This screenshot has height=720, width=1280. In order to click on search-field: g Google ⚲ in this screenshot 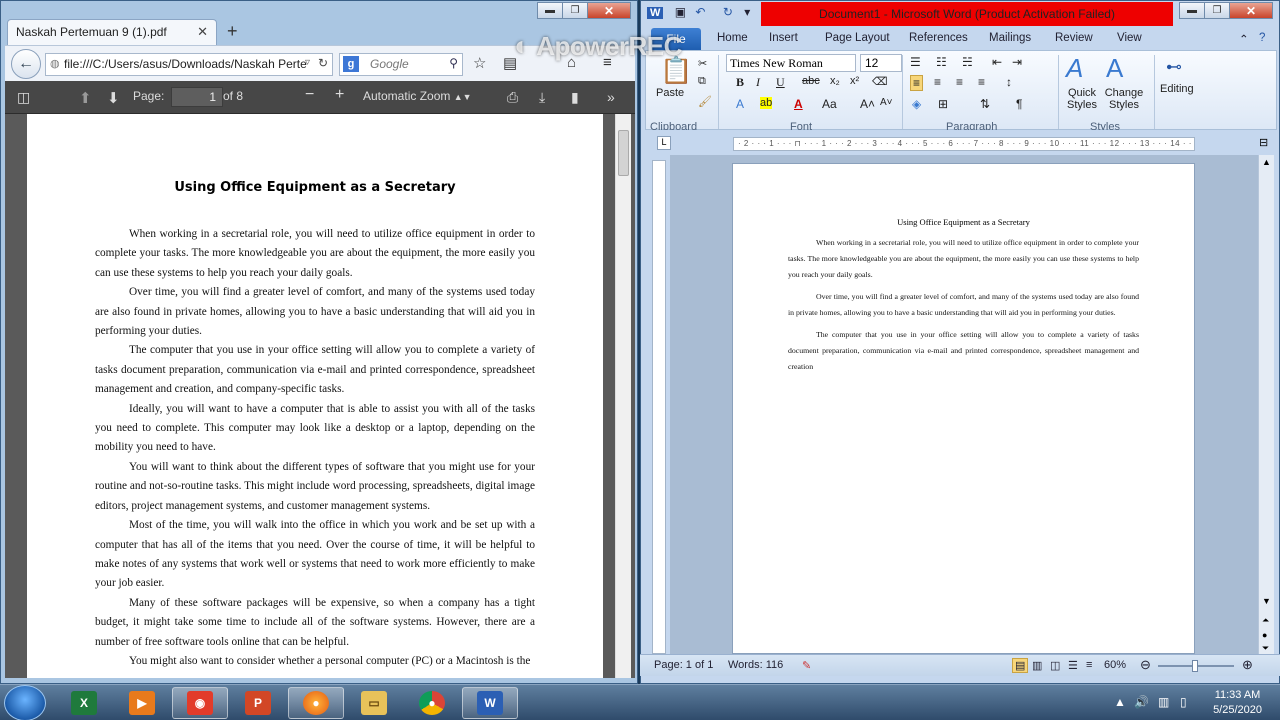, I will do `click(401, 64)`.